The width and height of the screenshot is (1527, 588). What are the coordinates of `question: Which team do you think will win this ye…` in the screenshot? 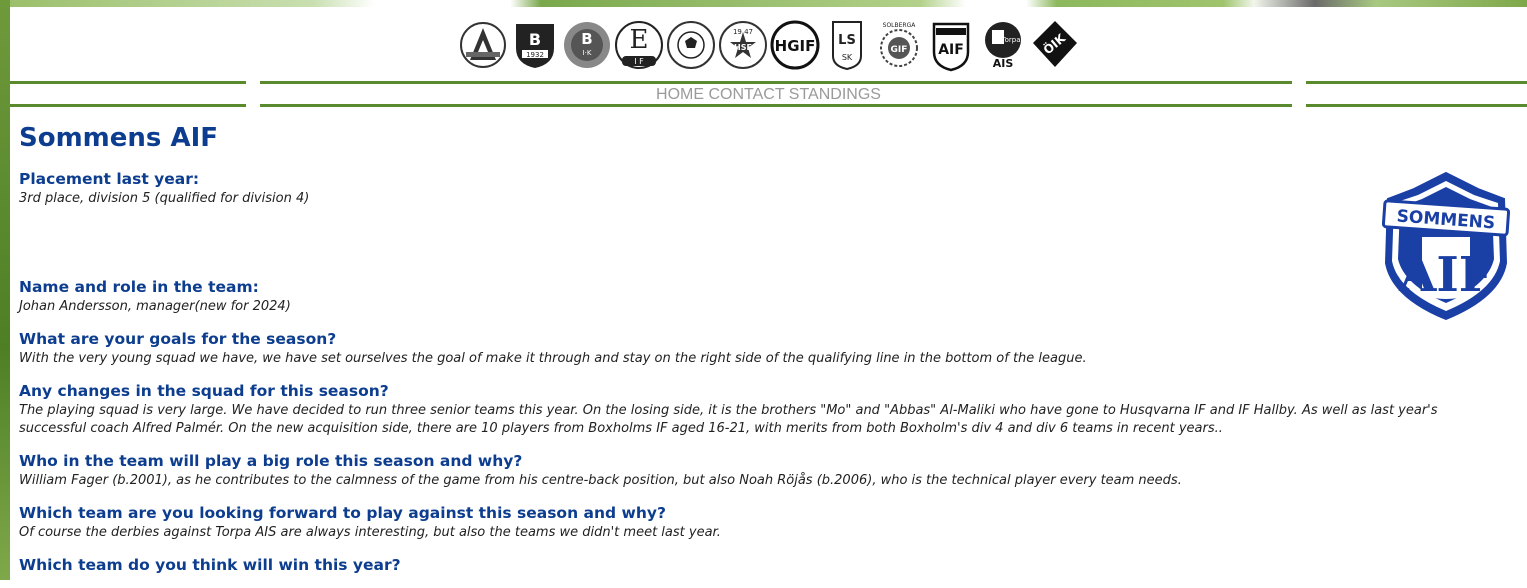 It's located at (210, 565).